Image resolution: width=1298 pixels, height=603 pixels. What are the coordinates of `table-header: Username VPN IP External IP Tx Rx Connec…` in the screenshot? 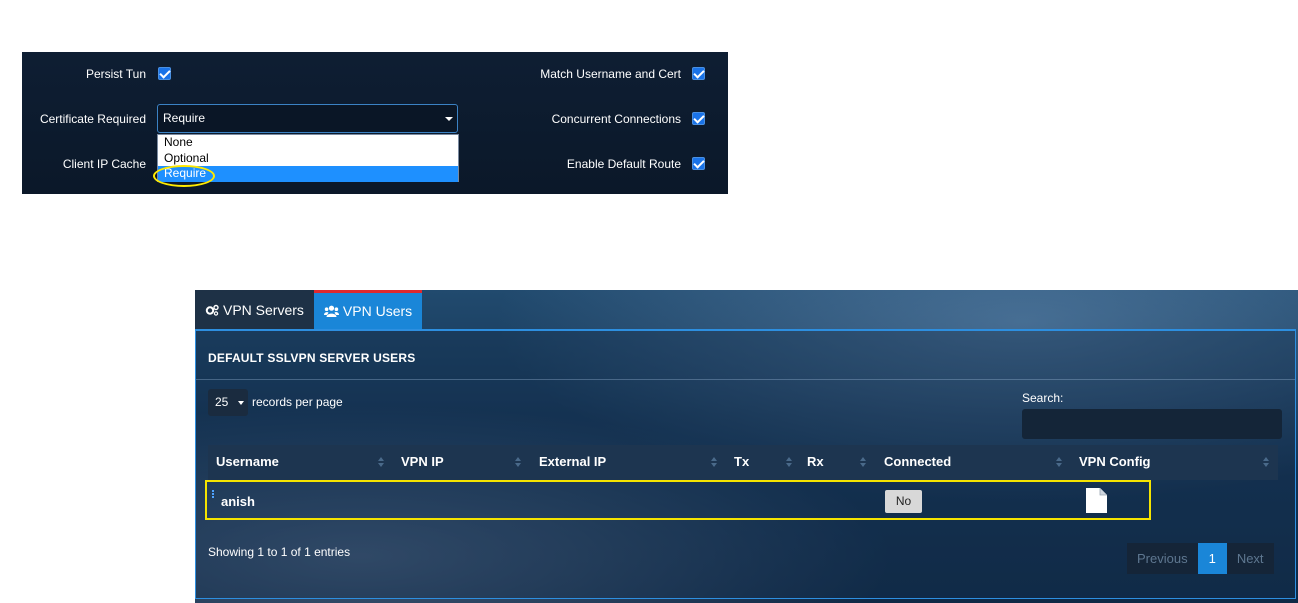 It's located at (743, 462).